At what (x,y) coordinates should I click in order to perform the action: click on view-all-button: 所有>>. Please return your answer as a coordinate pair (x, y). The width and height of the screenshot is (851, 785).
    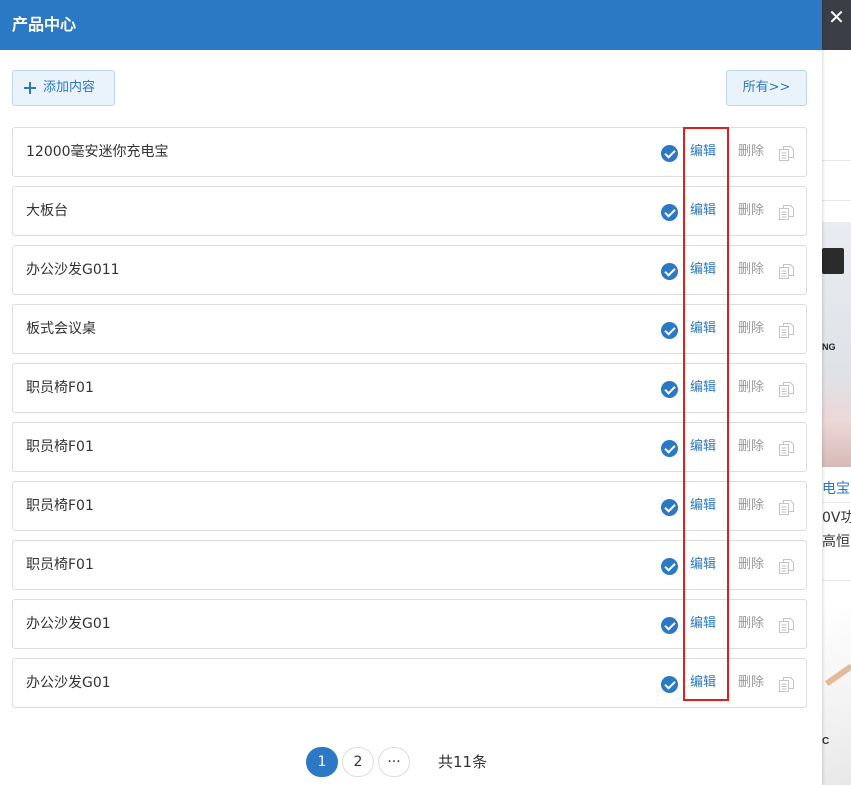
    Looking at the image, I should click on (766, 88).